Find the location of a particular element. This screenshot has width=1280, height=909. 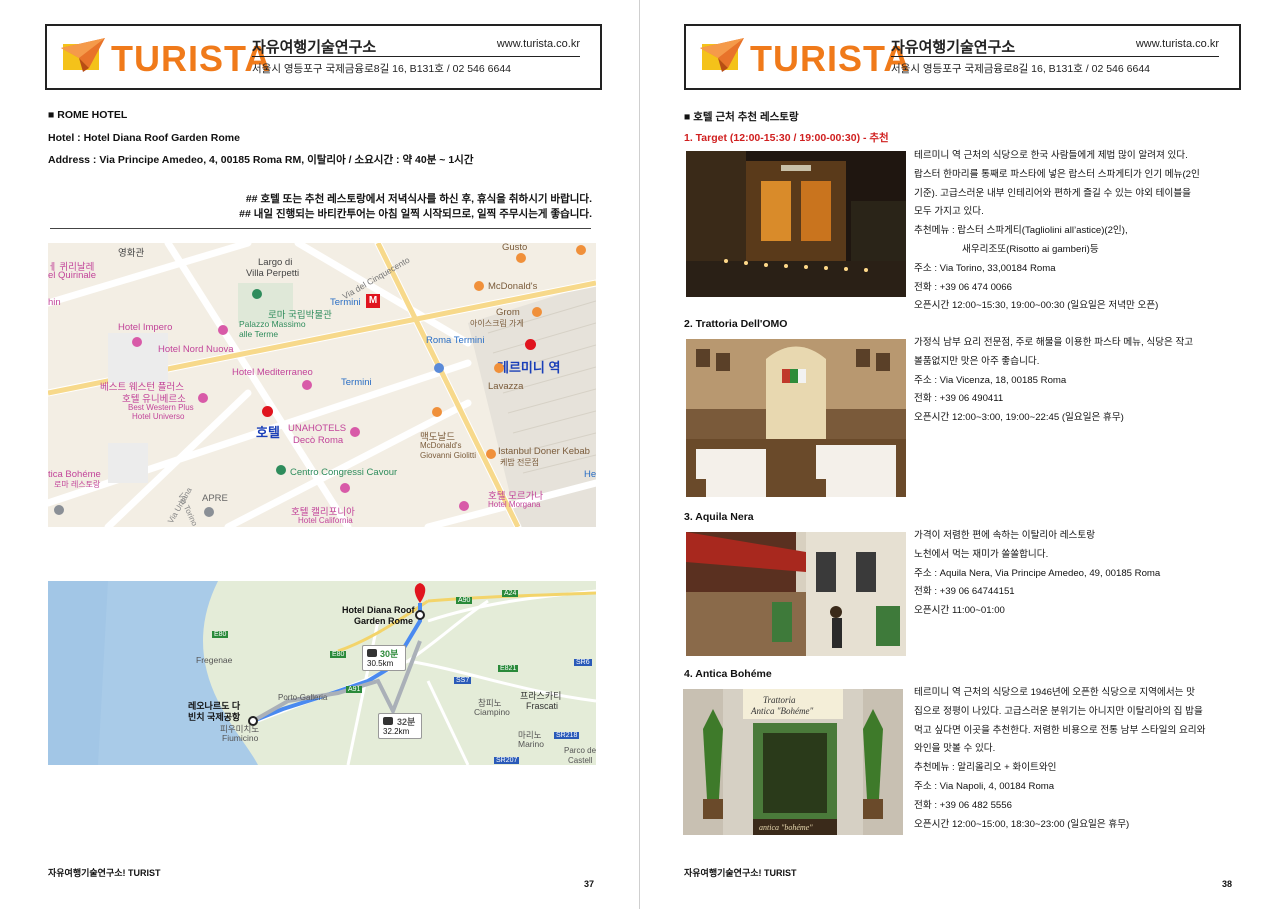

map-label: alle Terme is located at coordinates (259, 334).